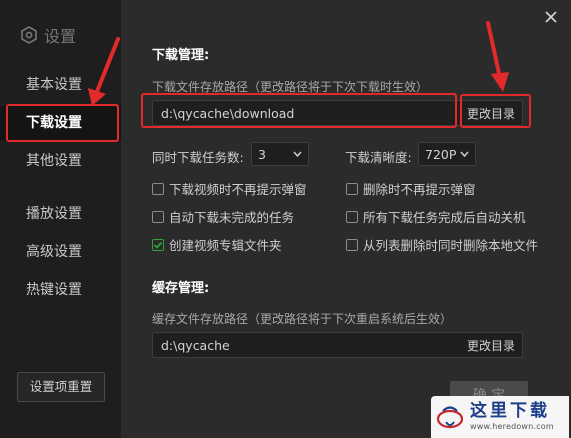 The height and width of the screenshot is (438, 571). Describe the element at coordinates (29, 35) in the screenshot. I see `settings-icon` at that location.